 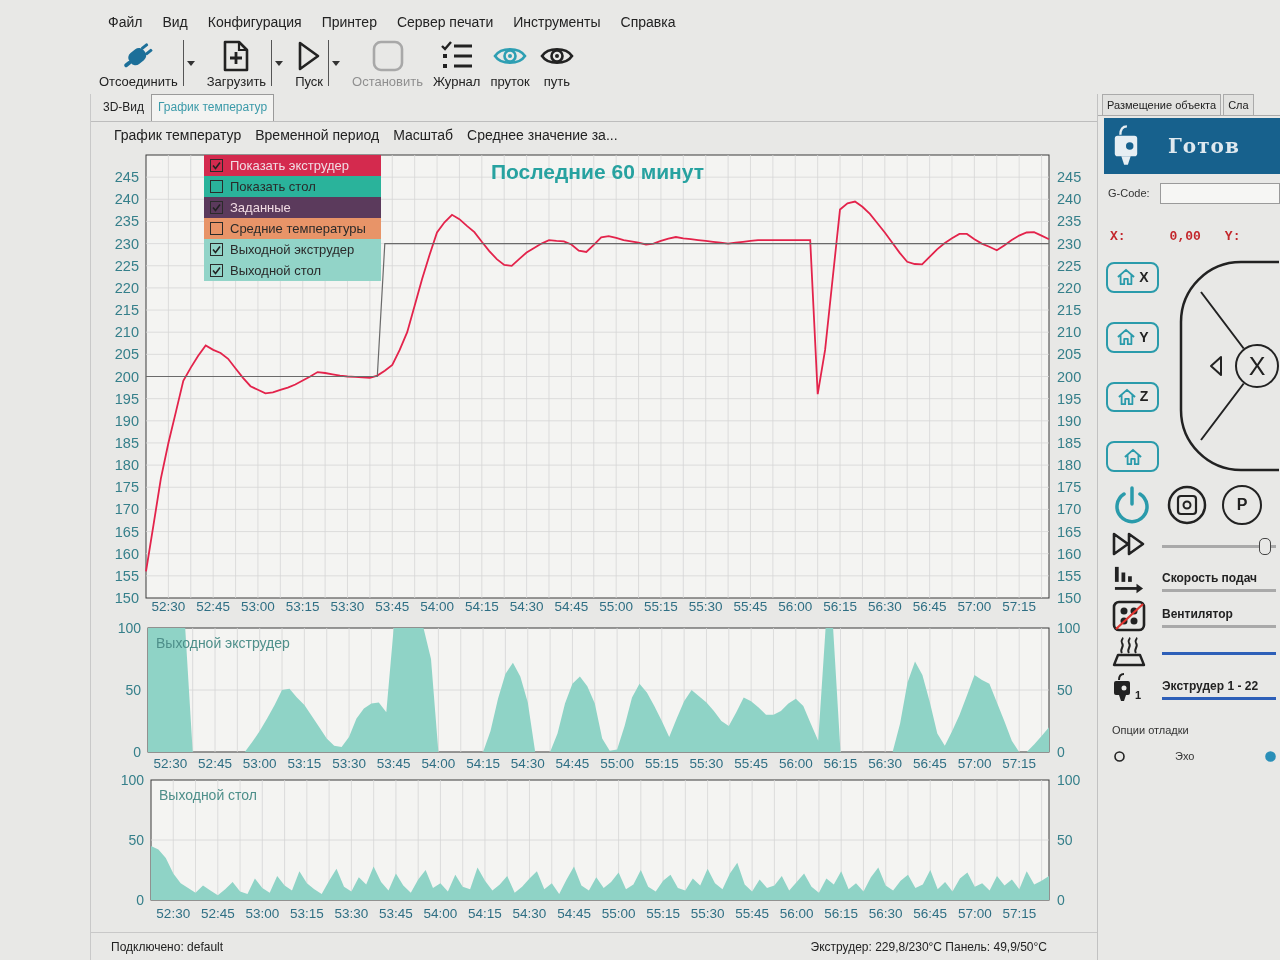 What do you see at coordinates (556, 64) in the screenshot?
I see `toolbar-button: путь` at bounding box center [556, 64].